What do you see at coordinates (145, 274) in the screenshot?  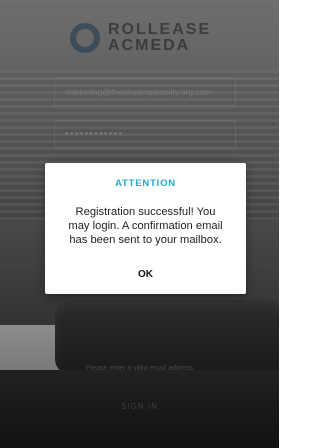 I see `ok-button: OK` at bounding box center [145, 274].